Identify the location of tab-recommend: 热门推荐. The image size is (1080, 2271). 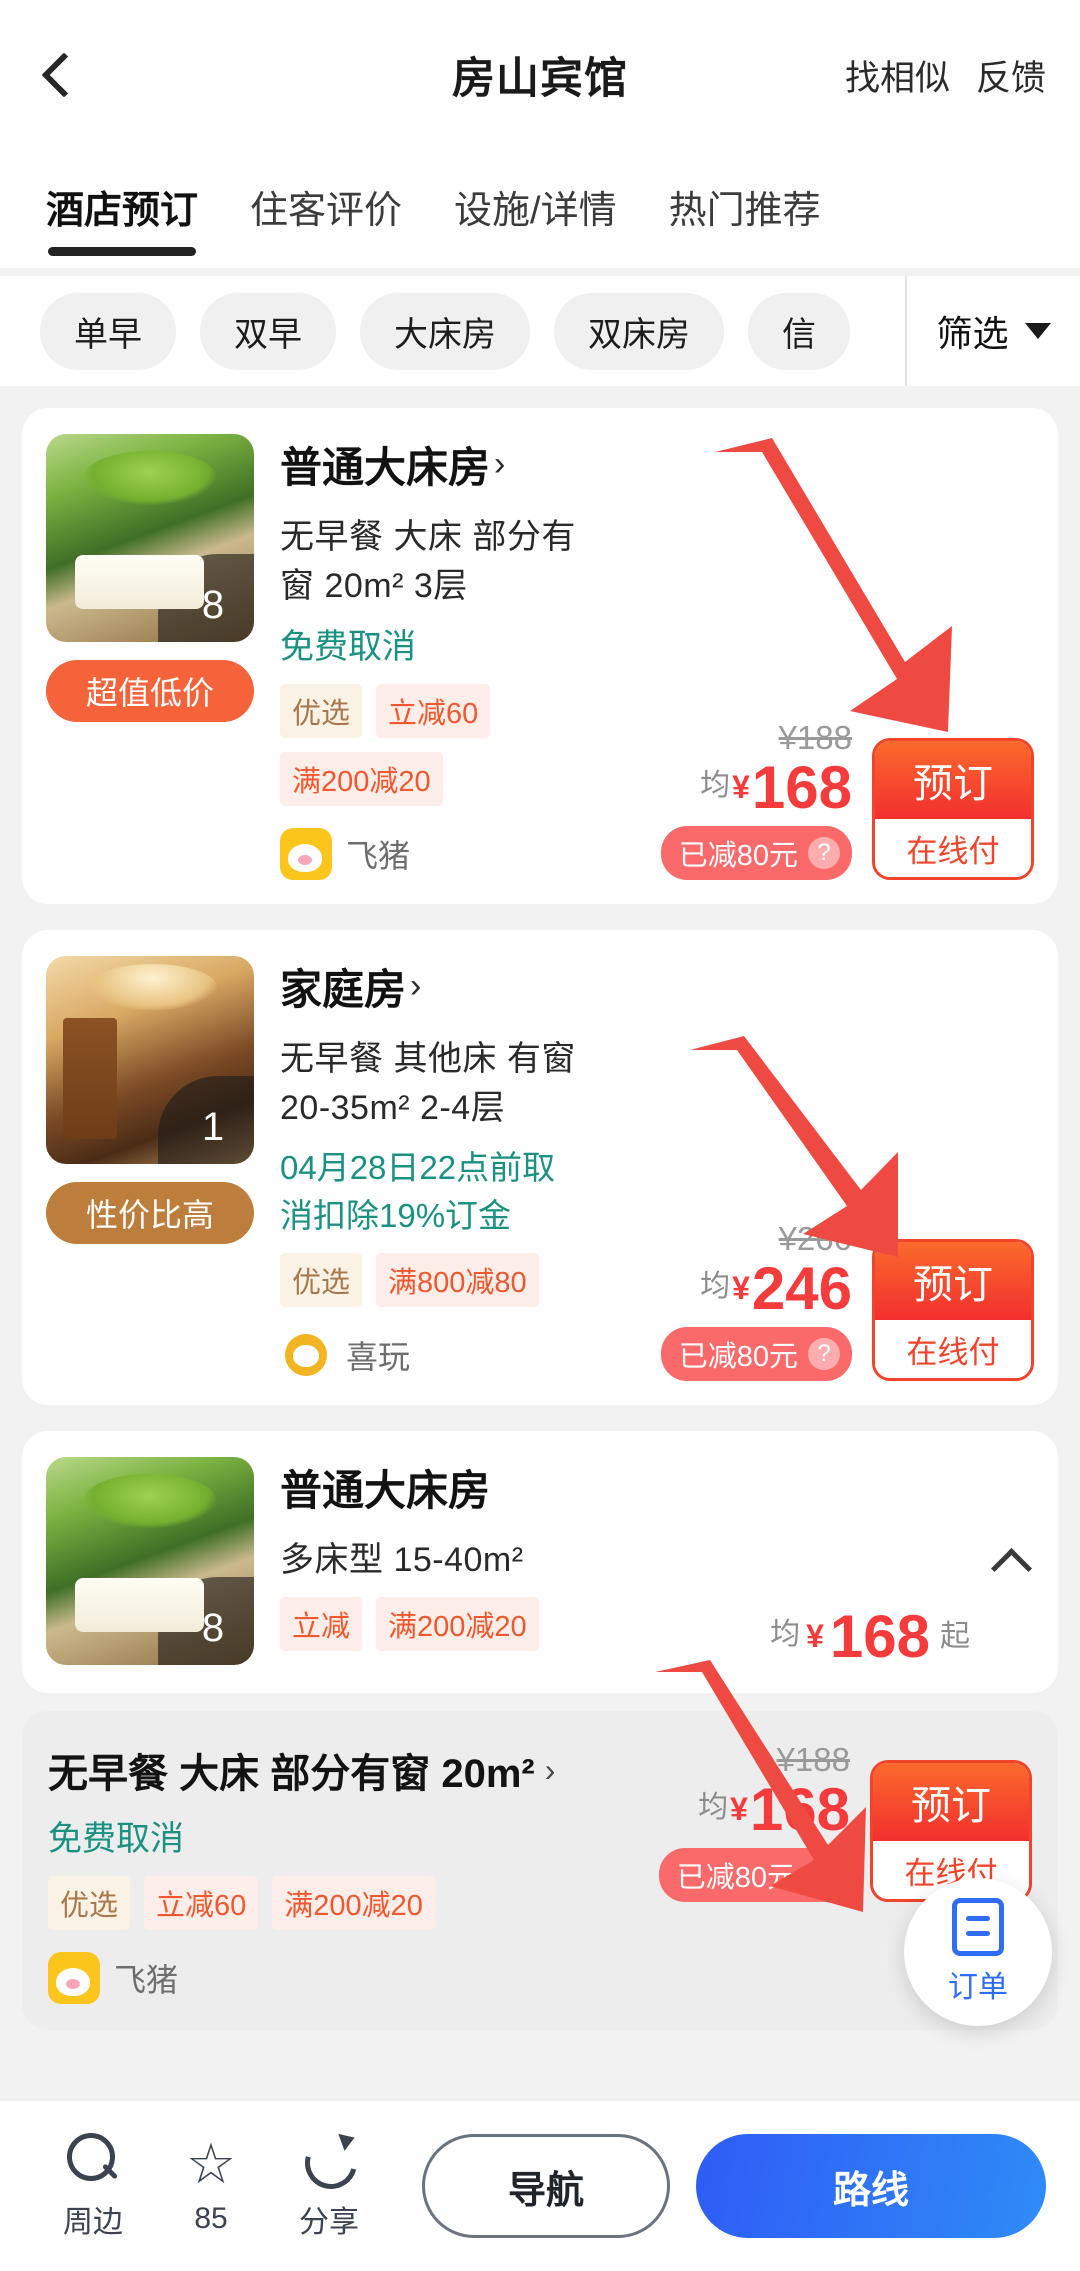
(745, 209).